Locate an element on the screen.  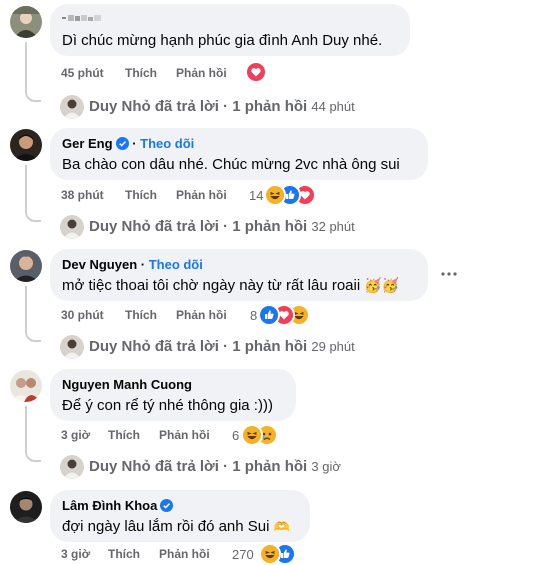
commenter-name: Ger Eng · Theo dõi is located at coordinates (128, 144).